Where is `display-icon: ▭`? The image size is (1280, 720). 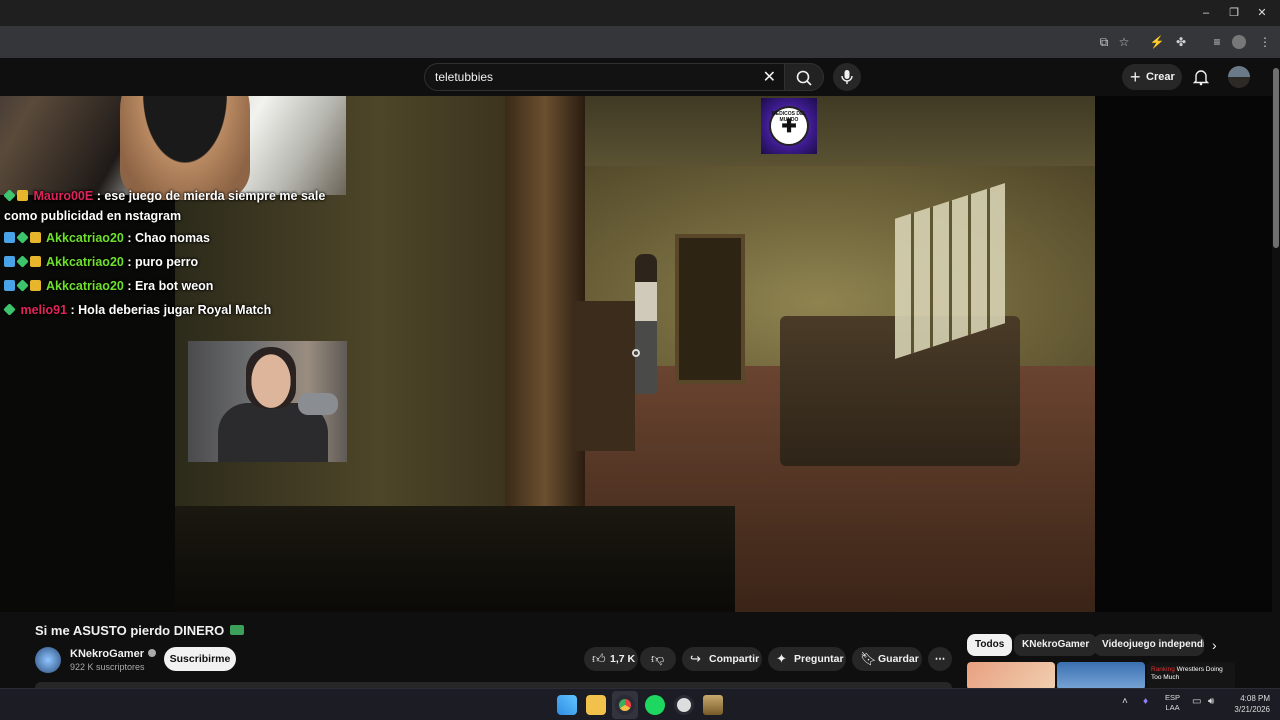
display-icon: ▭ is located at coordinates (1196, 701).